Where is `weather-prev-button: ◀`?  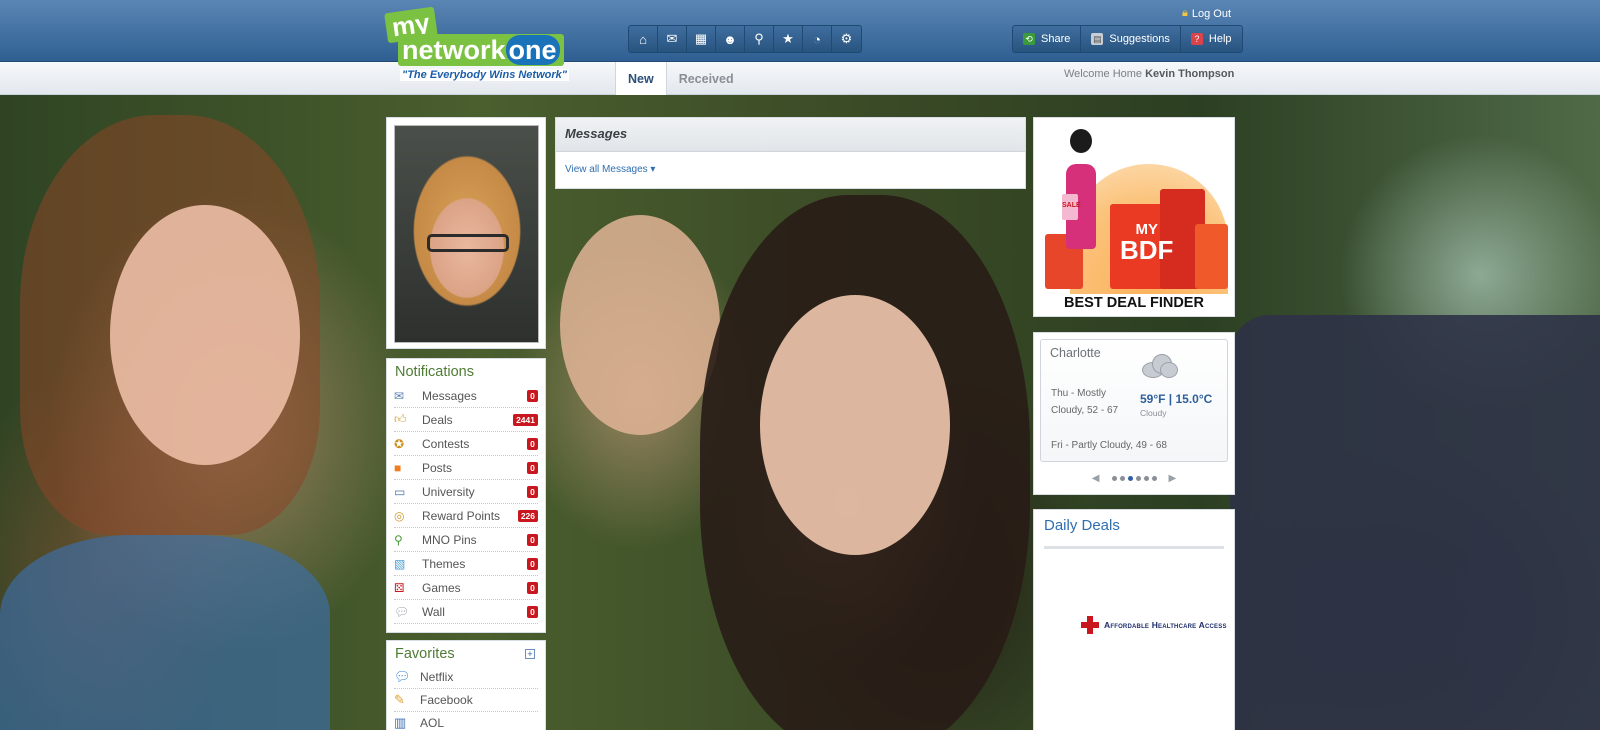 weather-prev-button: ◀ is located at coordinates (1096, 478).